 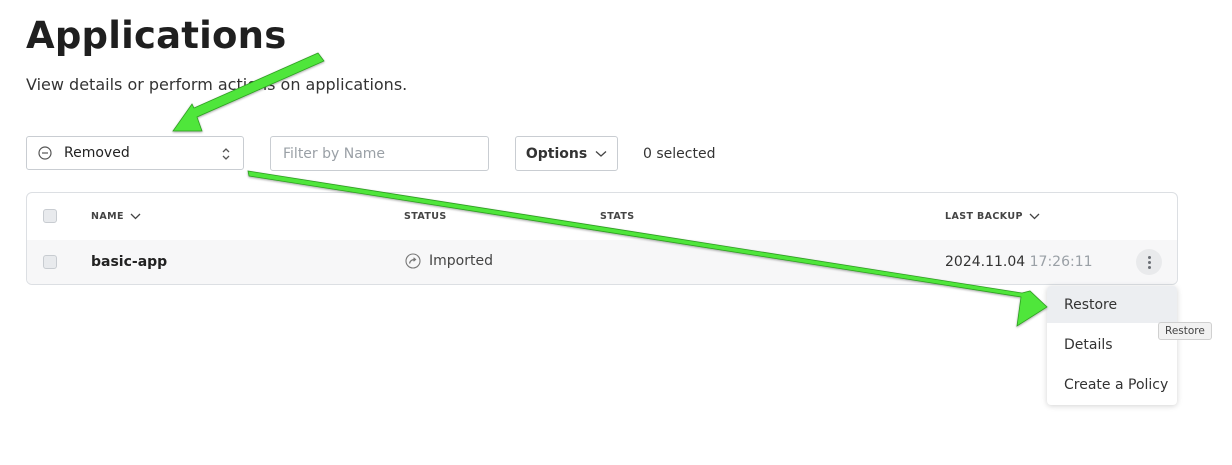 I want to click on app-last-backup: 2024.11.04 17:26:11, so click(x=1019, y=262).